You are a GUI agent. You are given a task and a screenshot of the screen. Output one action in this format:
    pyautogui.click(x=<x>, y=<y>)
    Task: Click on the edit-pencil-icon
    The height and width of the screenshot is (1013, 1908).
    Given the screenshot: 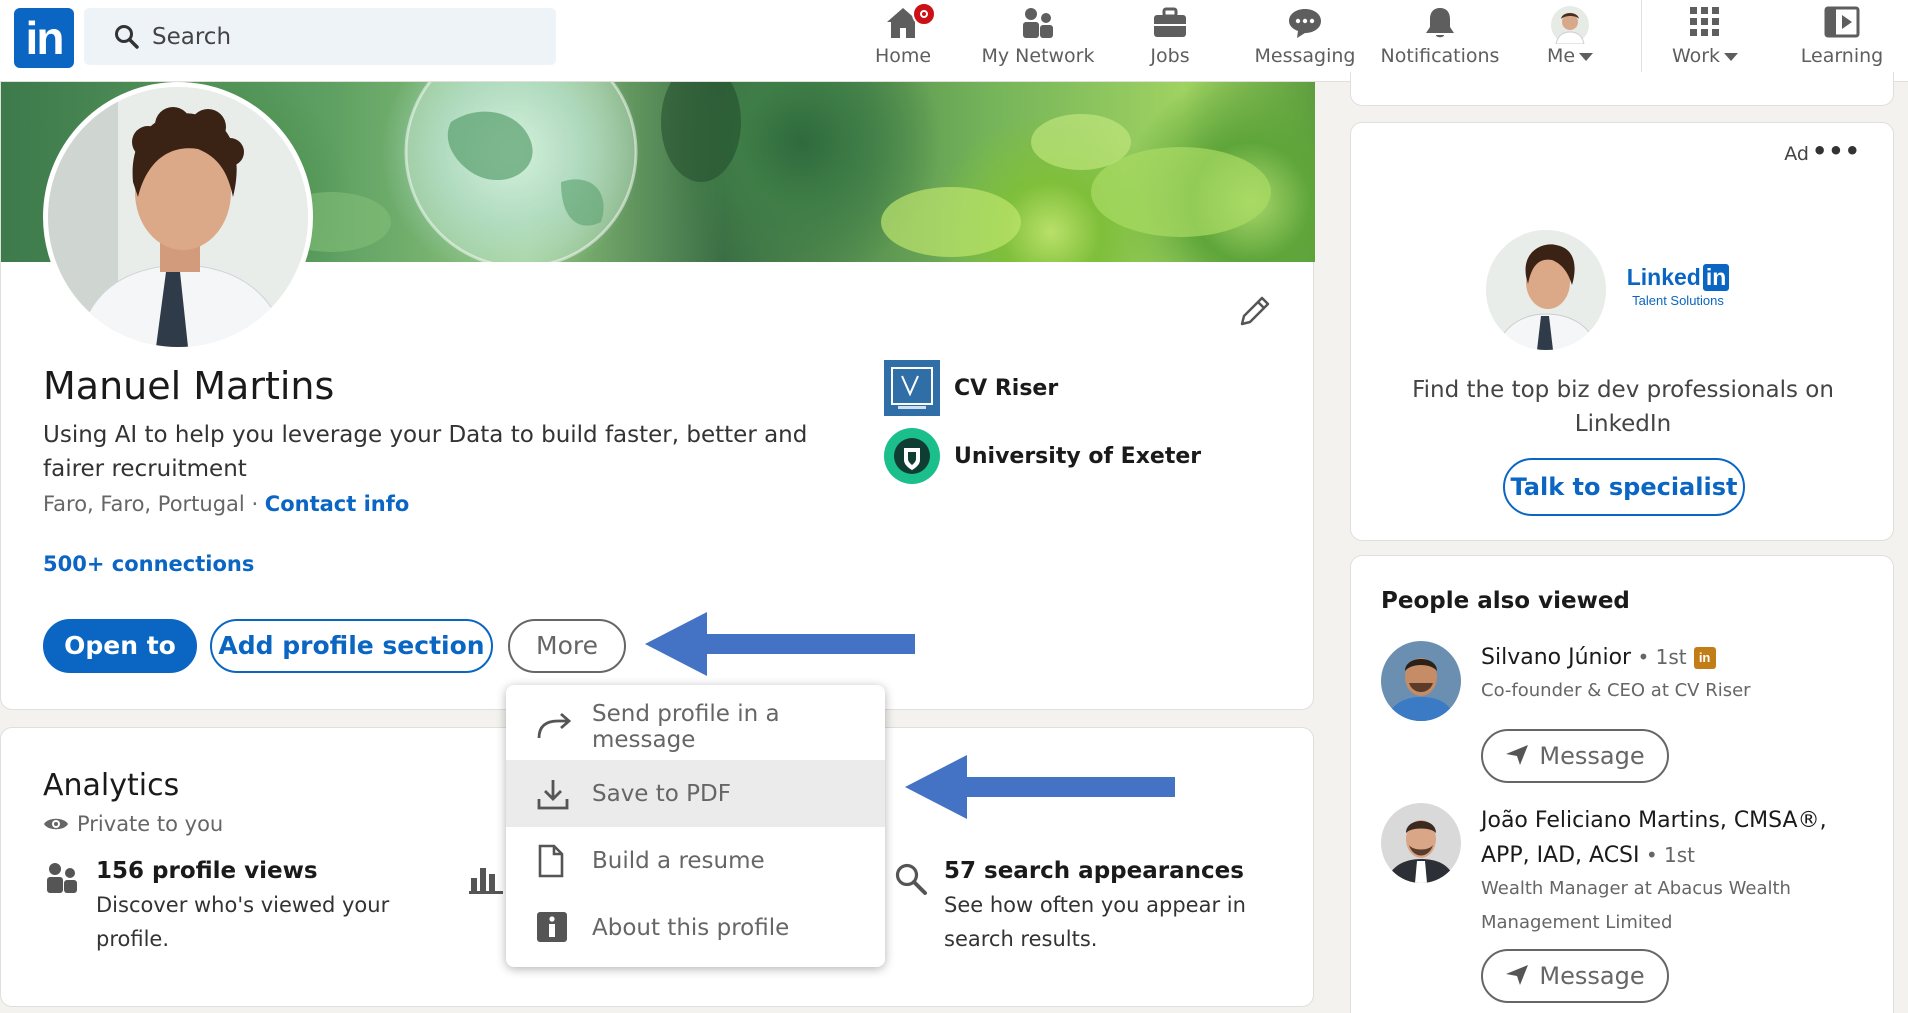 What is the action you would take?
    pyautogui.click(x=1254, y=312)
    